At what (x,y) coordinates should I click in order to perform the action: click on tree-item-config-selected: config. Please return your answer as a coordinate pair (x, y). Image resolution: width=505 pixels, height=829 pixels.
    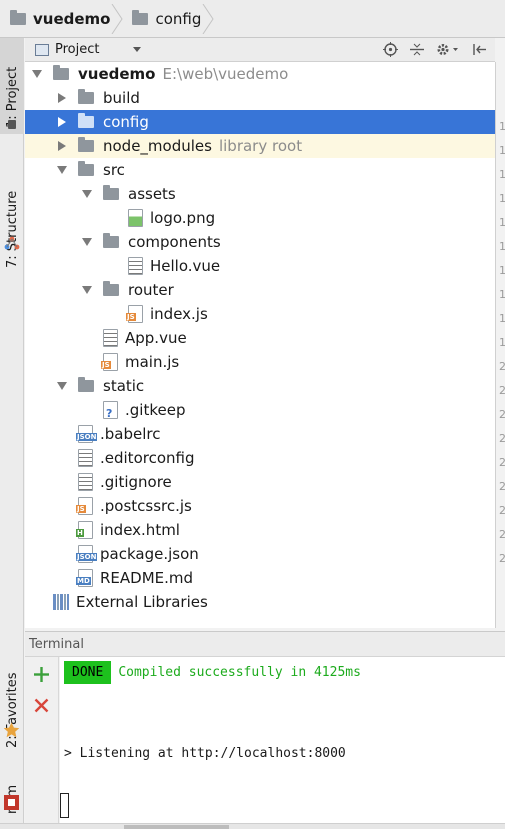
    Looking at the image, I should click on (260, 122).